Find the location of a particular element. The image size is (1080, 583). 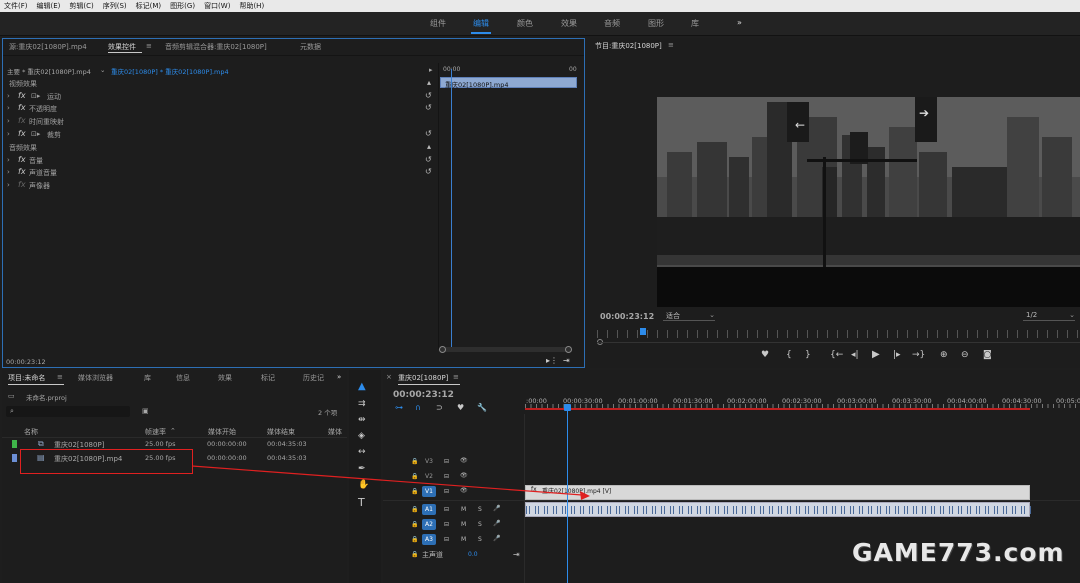

annotation-arrow is located at coordinates (390, 482).